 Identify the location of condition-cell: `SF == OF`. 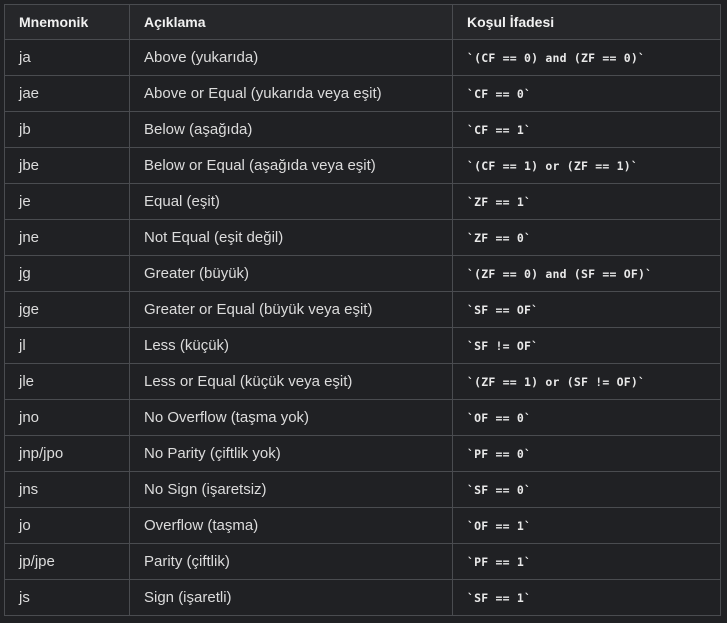
(586, 309).